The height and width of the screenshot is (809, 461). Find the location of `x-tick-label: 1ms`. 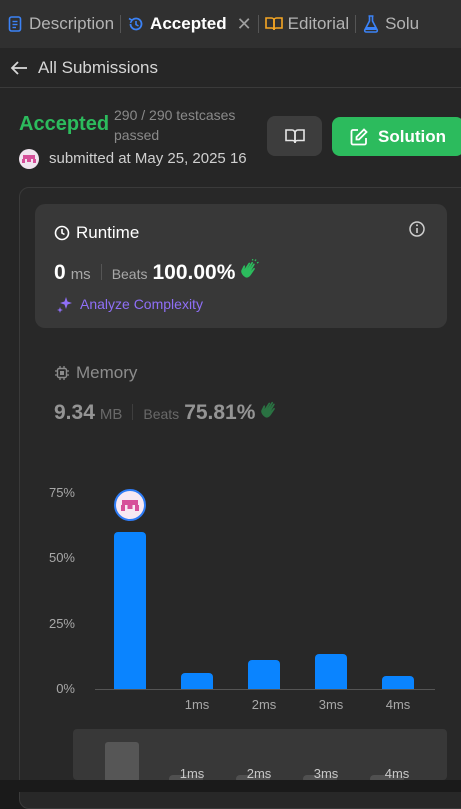

x-tick-label: 1ms is located at coordinates (197, 704).